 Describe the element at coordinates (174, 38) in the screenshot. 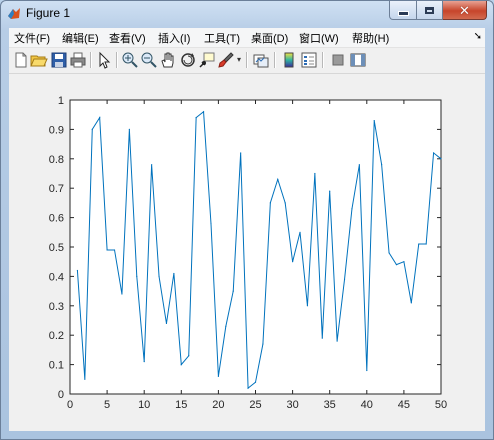

I see `menu-insert: 插入(I)` at that location.